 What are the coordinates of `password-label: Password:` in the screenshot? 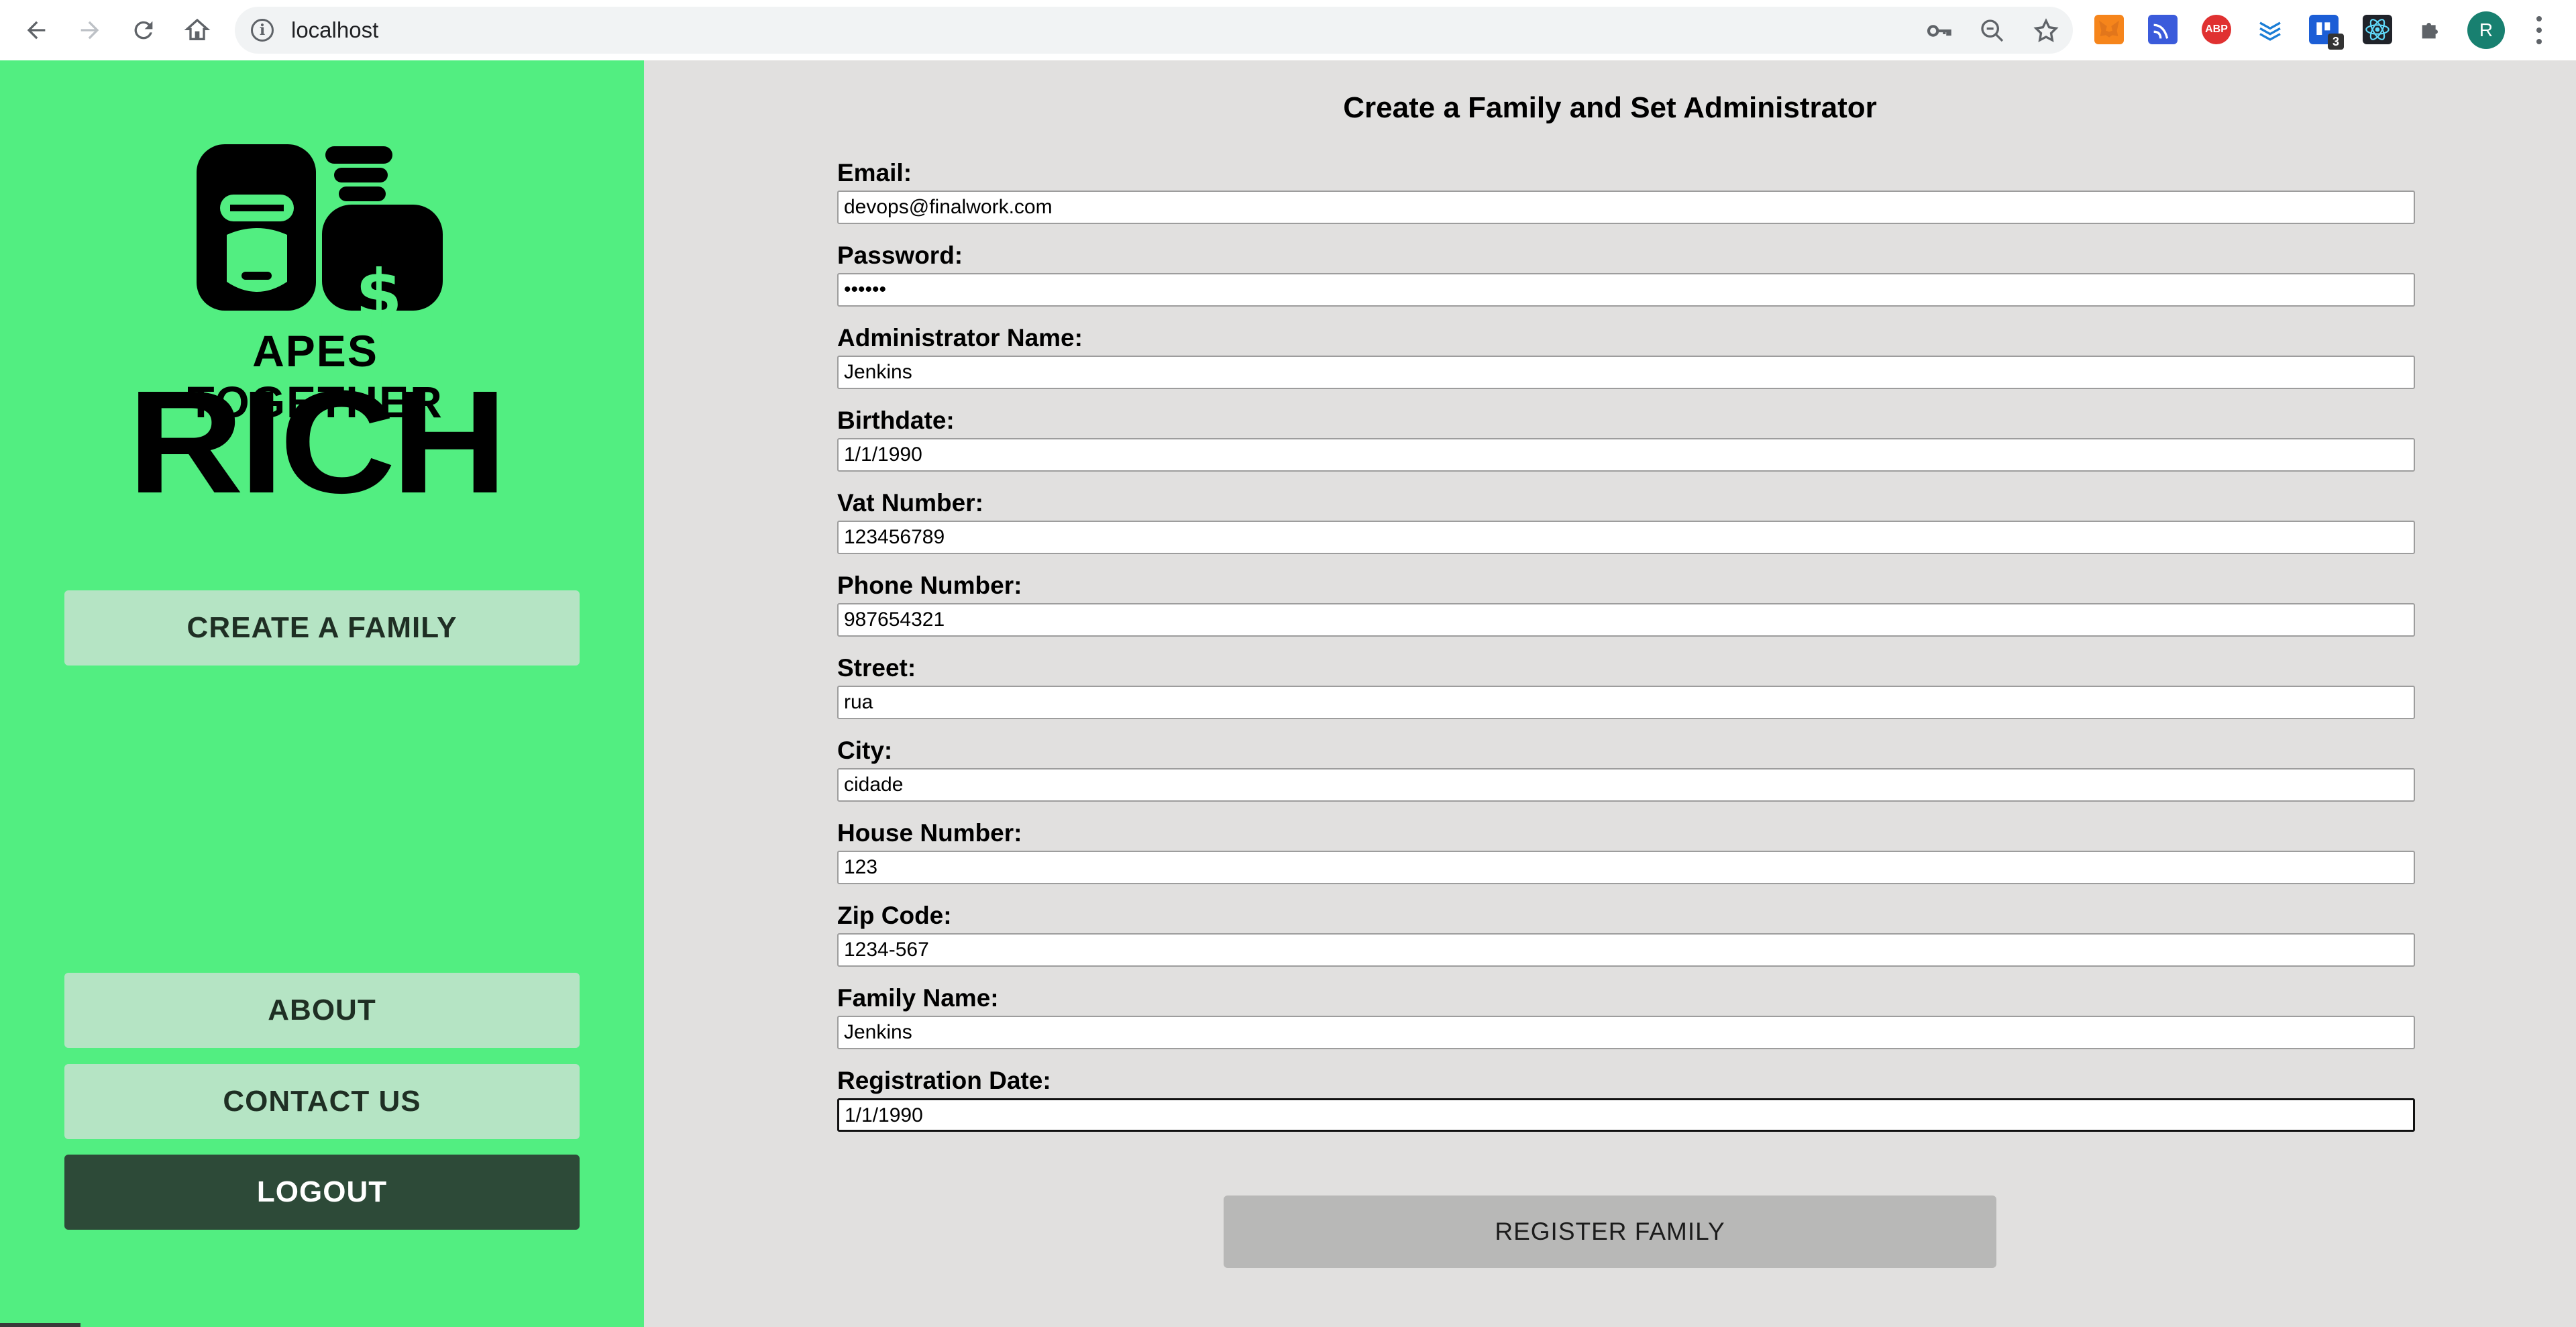 It's located at (900, 255).